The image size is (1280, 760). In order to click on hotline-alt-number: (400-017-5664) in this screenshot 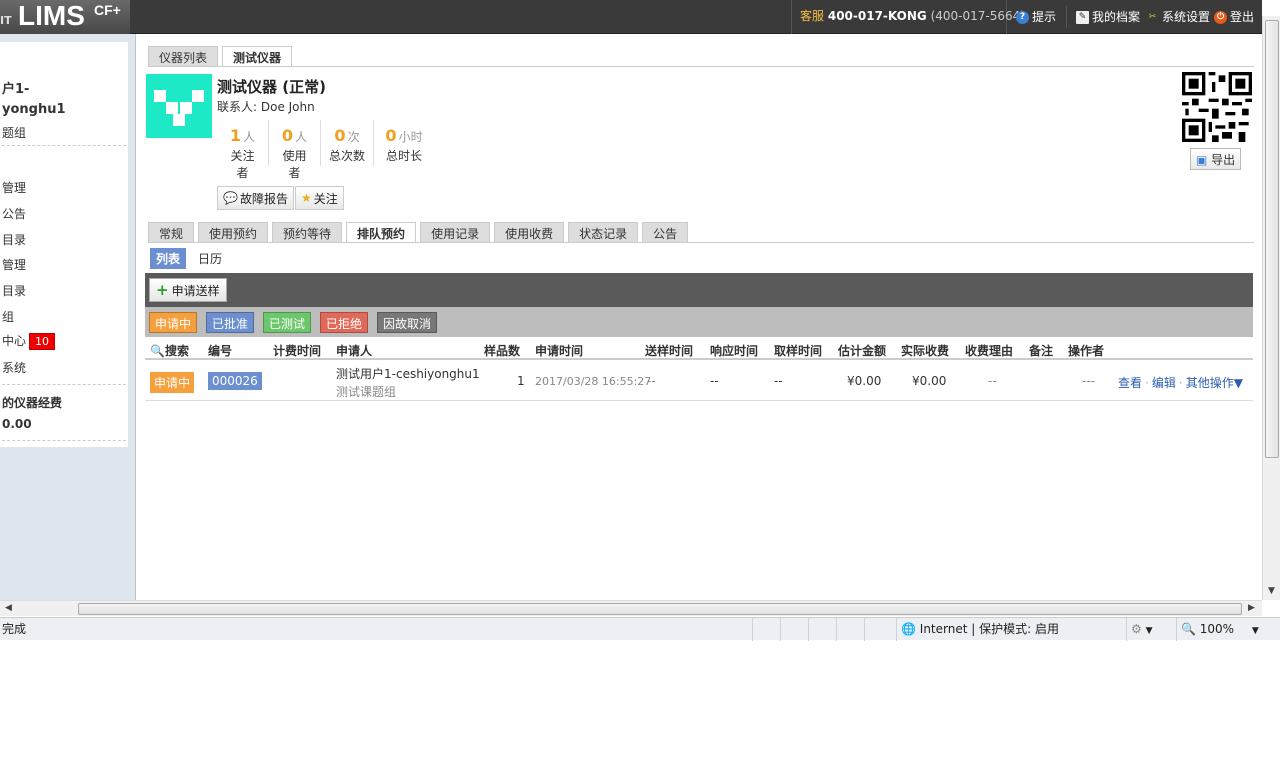, I will do `click(977, 16)`.